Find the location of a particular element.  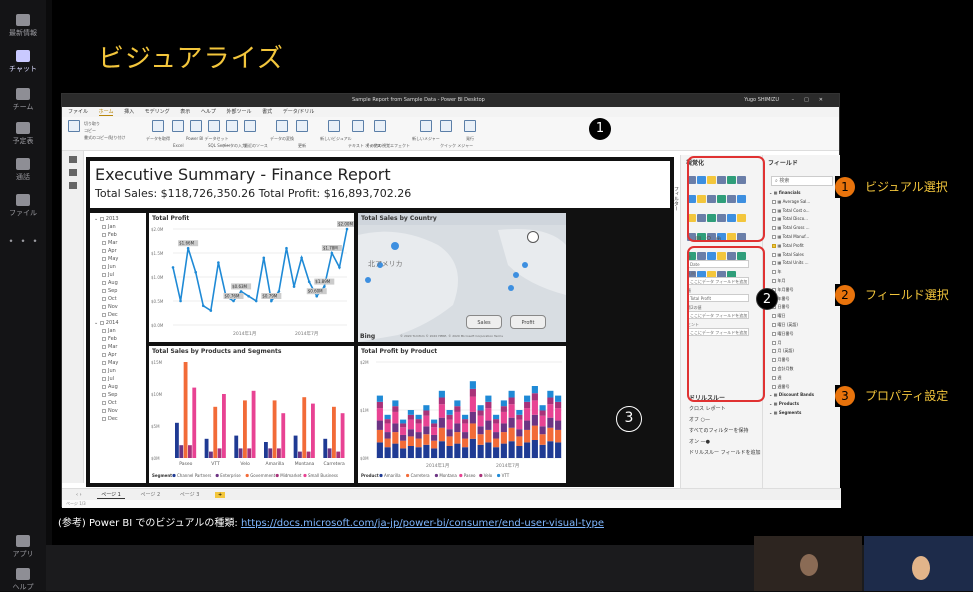

date-field-item: 年 is located at coordinates (804, 272).